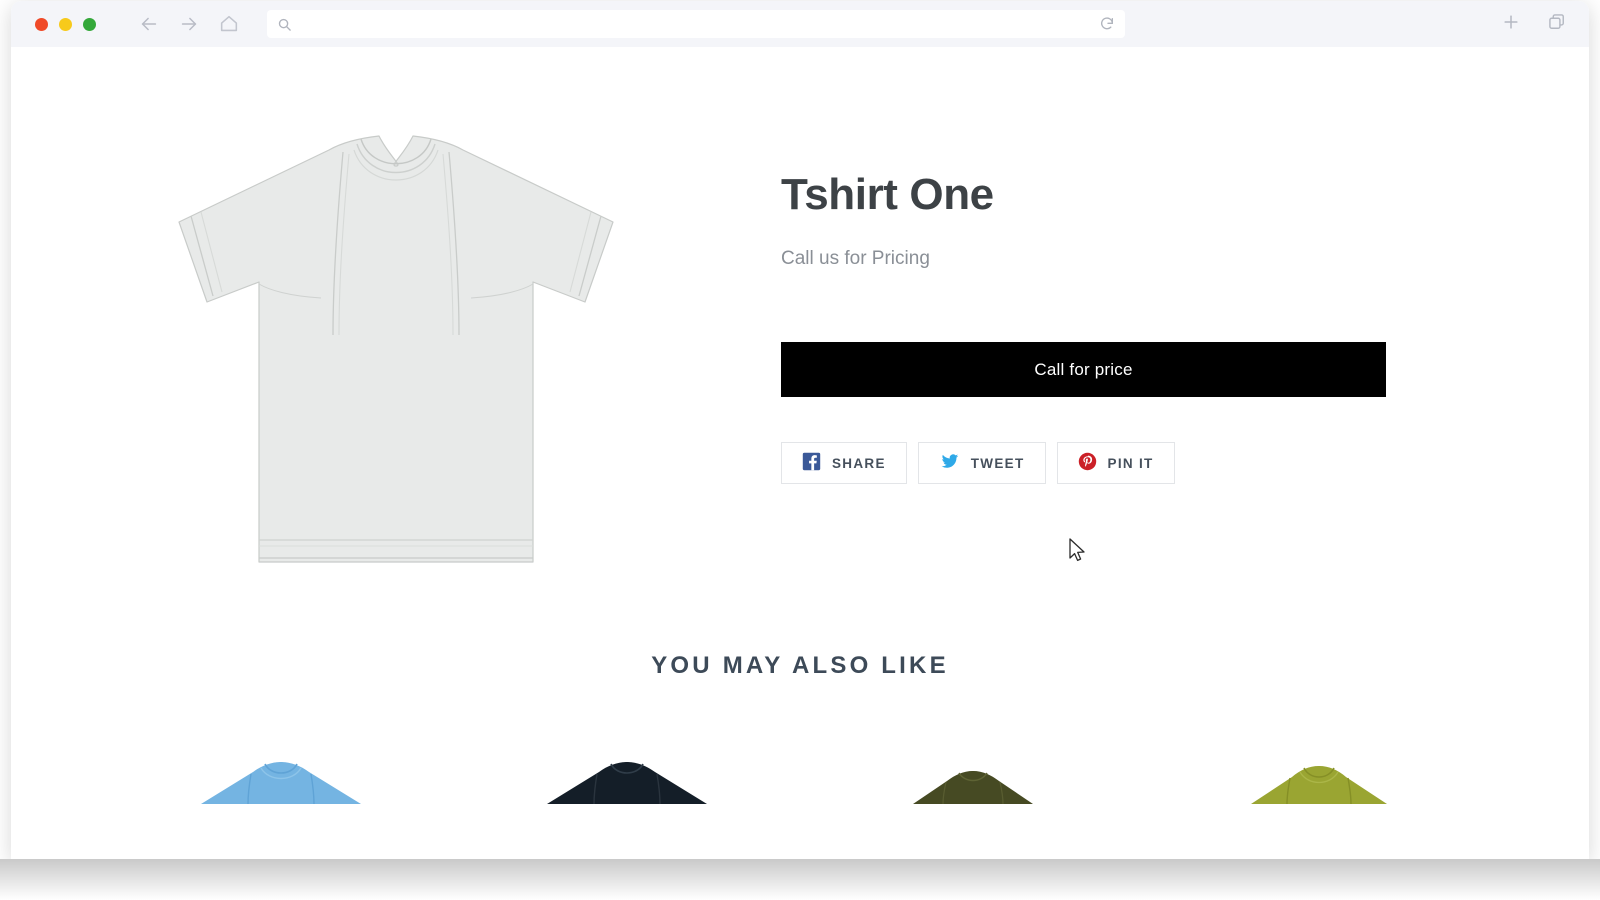  I want to click on tshirt-olive-green-image, so click(1319, 785).